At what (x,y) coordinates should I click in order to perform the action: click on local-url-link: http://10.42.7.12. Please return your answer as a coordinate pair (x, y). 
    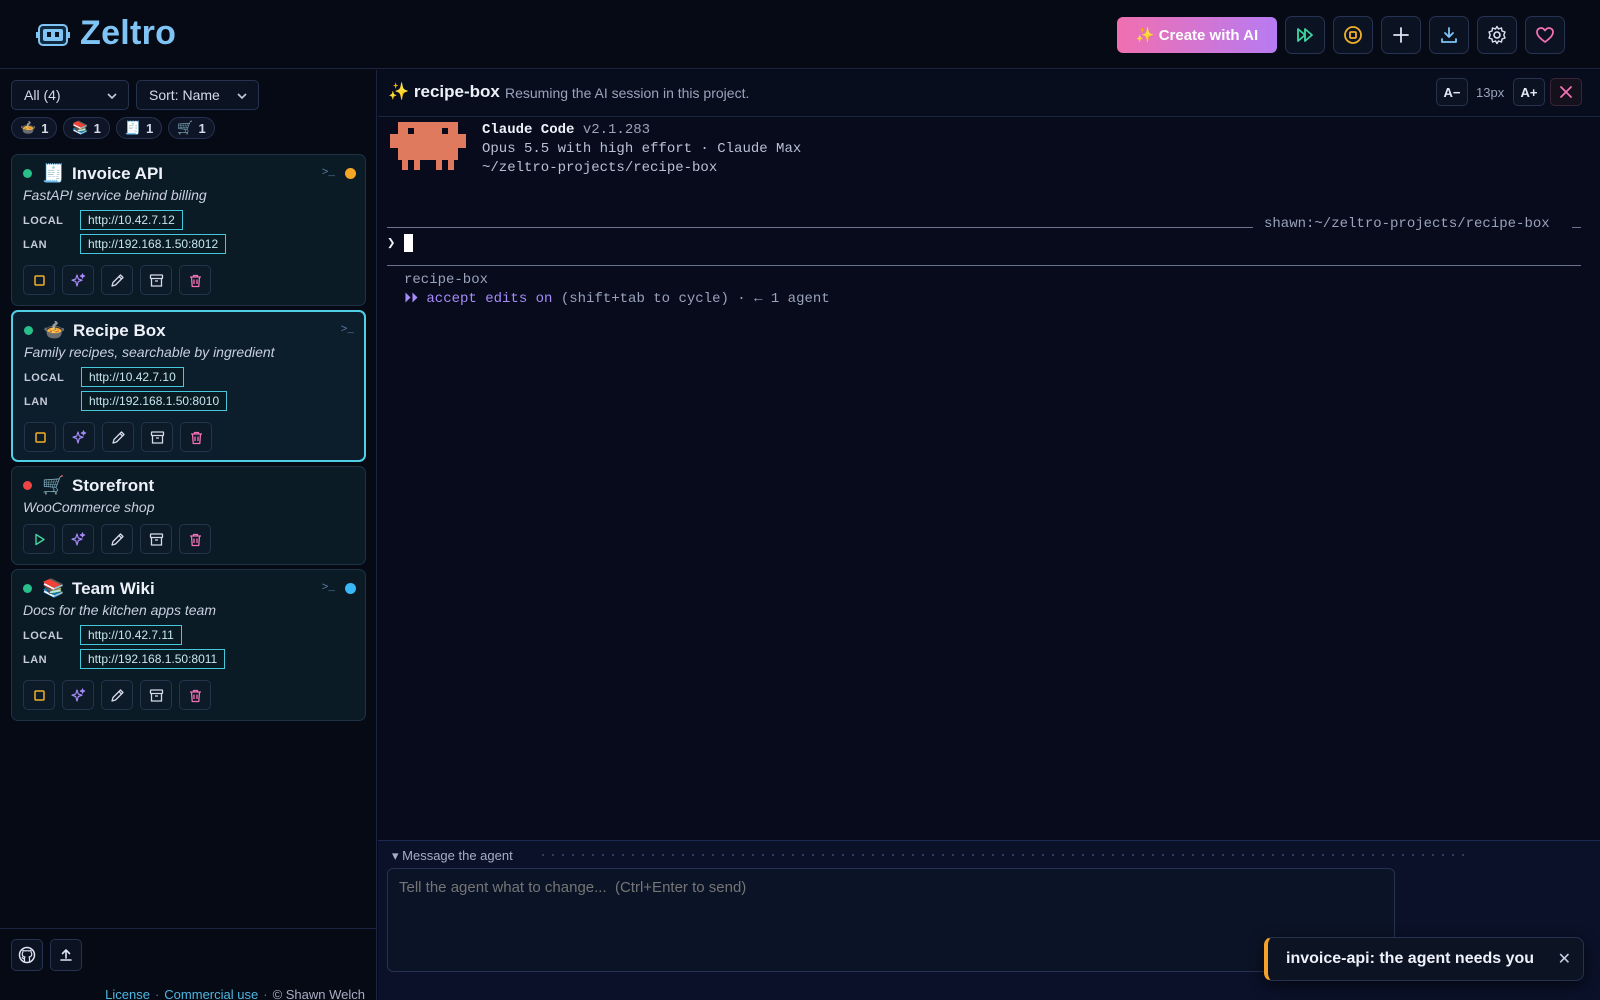
    Looking at the image, I should click on (131, 220).